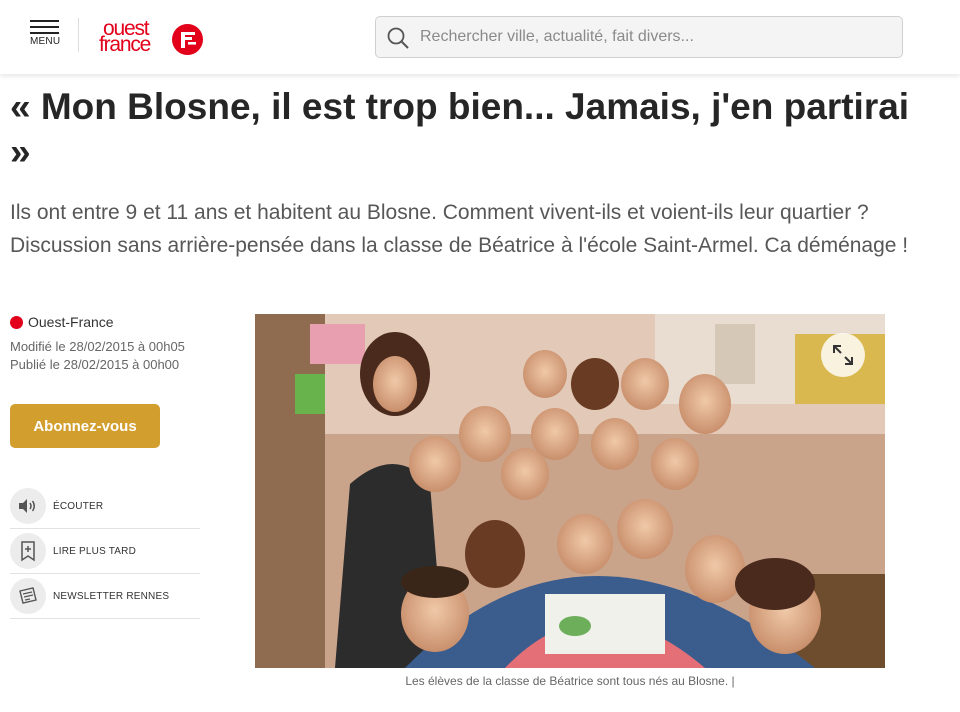  Describe the element at coordinates (78, 35) in the screenshot. I see `header-divider` at that location.